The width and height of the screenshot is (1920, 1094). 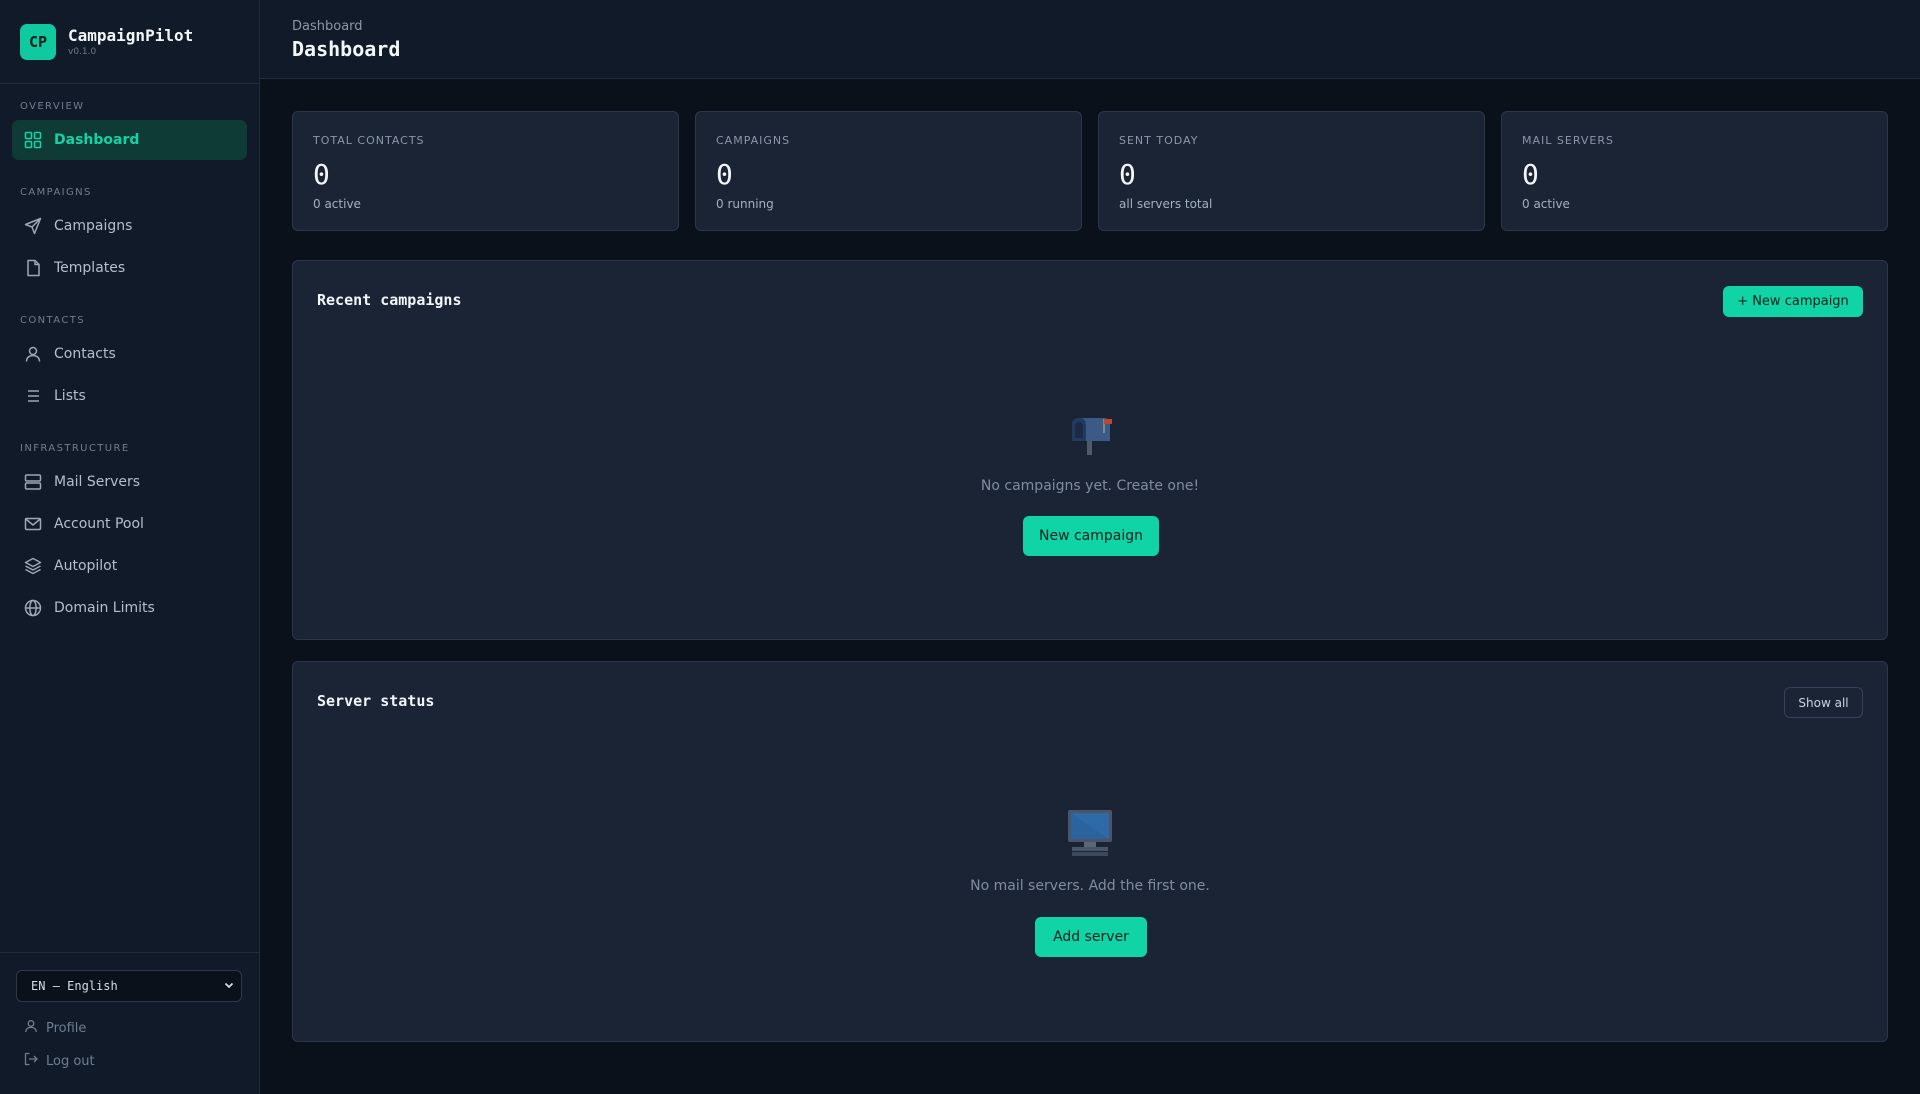 I want to click on page-title: Dashboard, so click(x=346, y=49).